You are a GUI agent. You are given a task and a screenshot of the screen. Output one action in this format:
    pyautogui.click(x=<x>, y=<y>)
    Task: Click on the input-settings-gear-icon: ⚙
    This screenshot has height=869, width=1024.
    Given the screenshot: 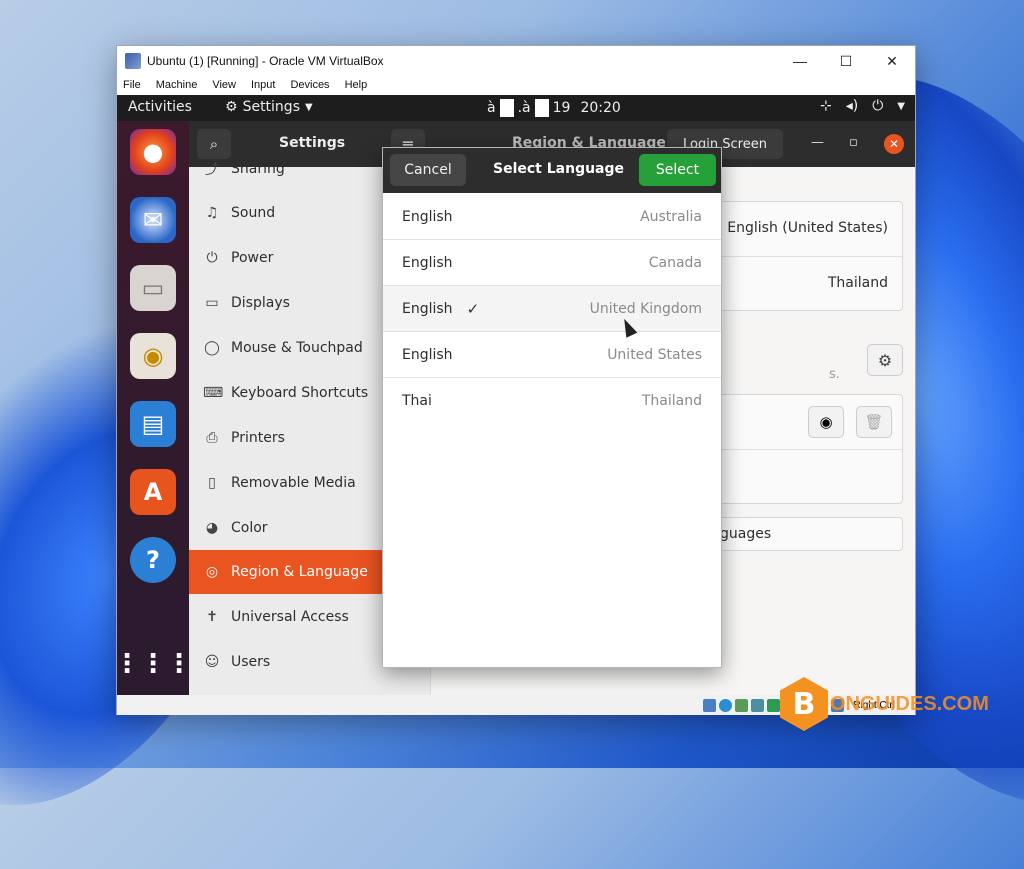 What is the action you would take?
    pyautogui.click(x=885, y=360)
    